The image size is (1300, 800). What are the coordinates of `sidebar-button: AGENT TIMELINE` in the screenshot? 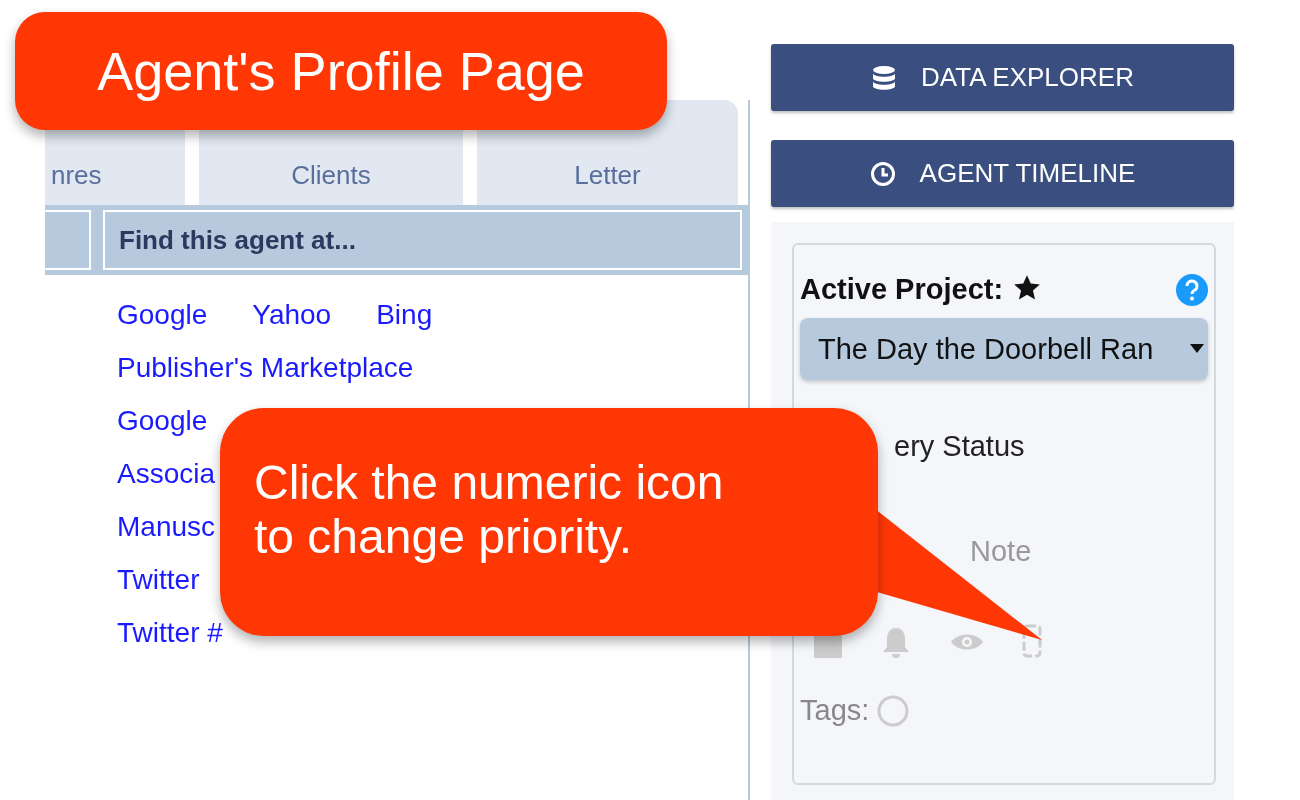 It's located at (1002, 173).